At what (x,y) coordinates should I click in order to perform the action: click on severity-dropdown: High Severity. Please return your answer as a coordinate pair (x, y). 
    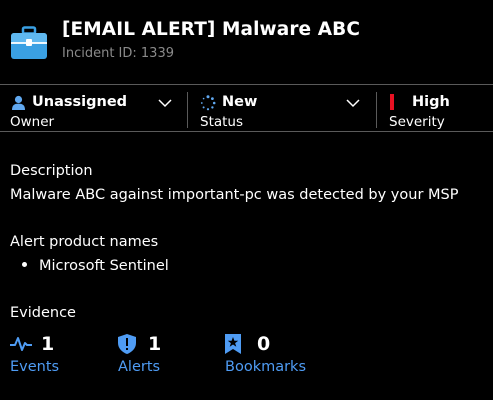
    Looking at the image, I should click on (435, 110).